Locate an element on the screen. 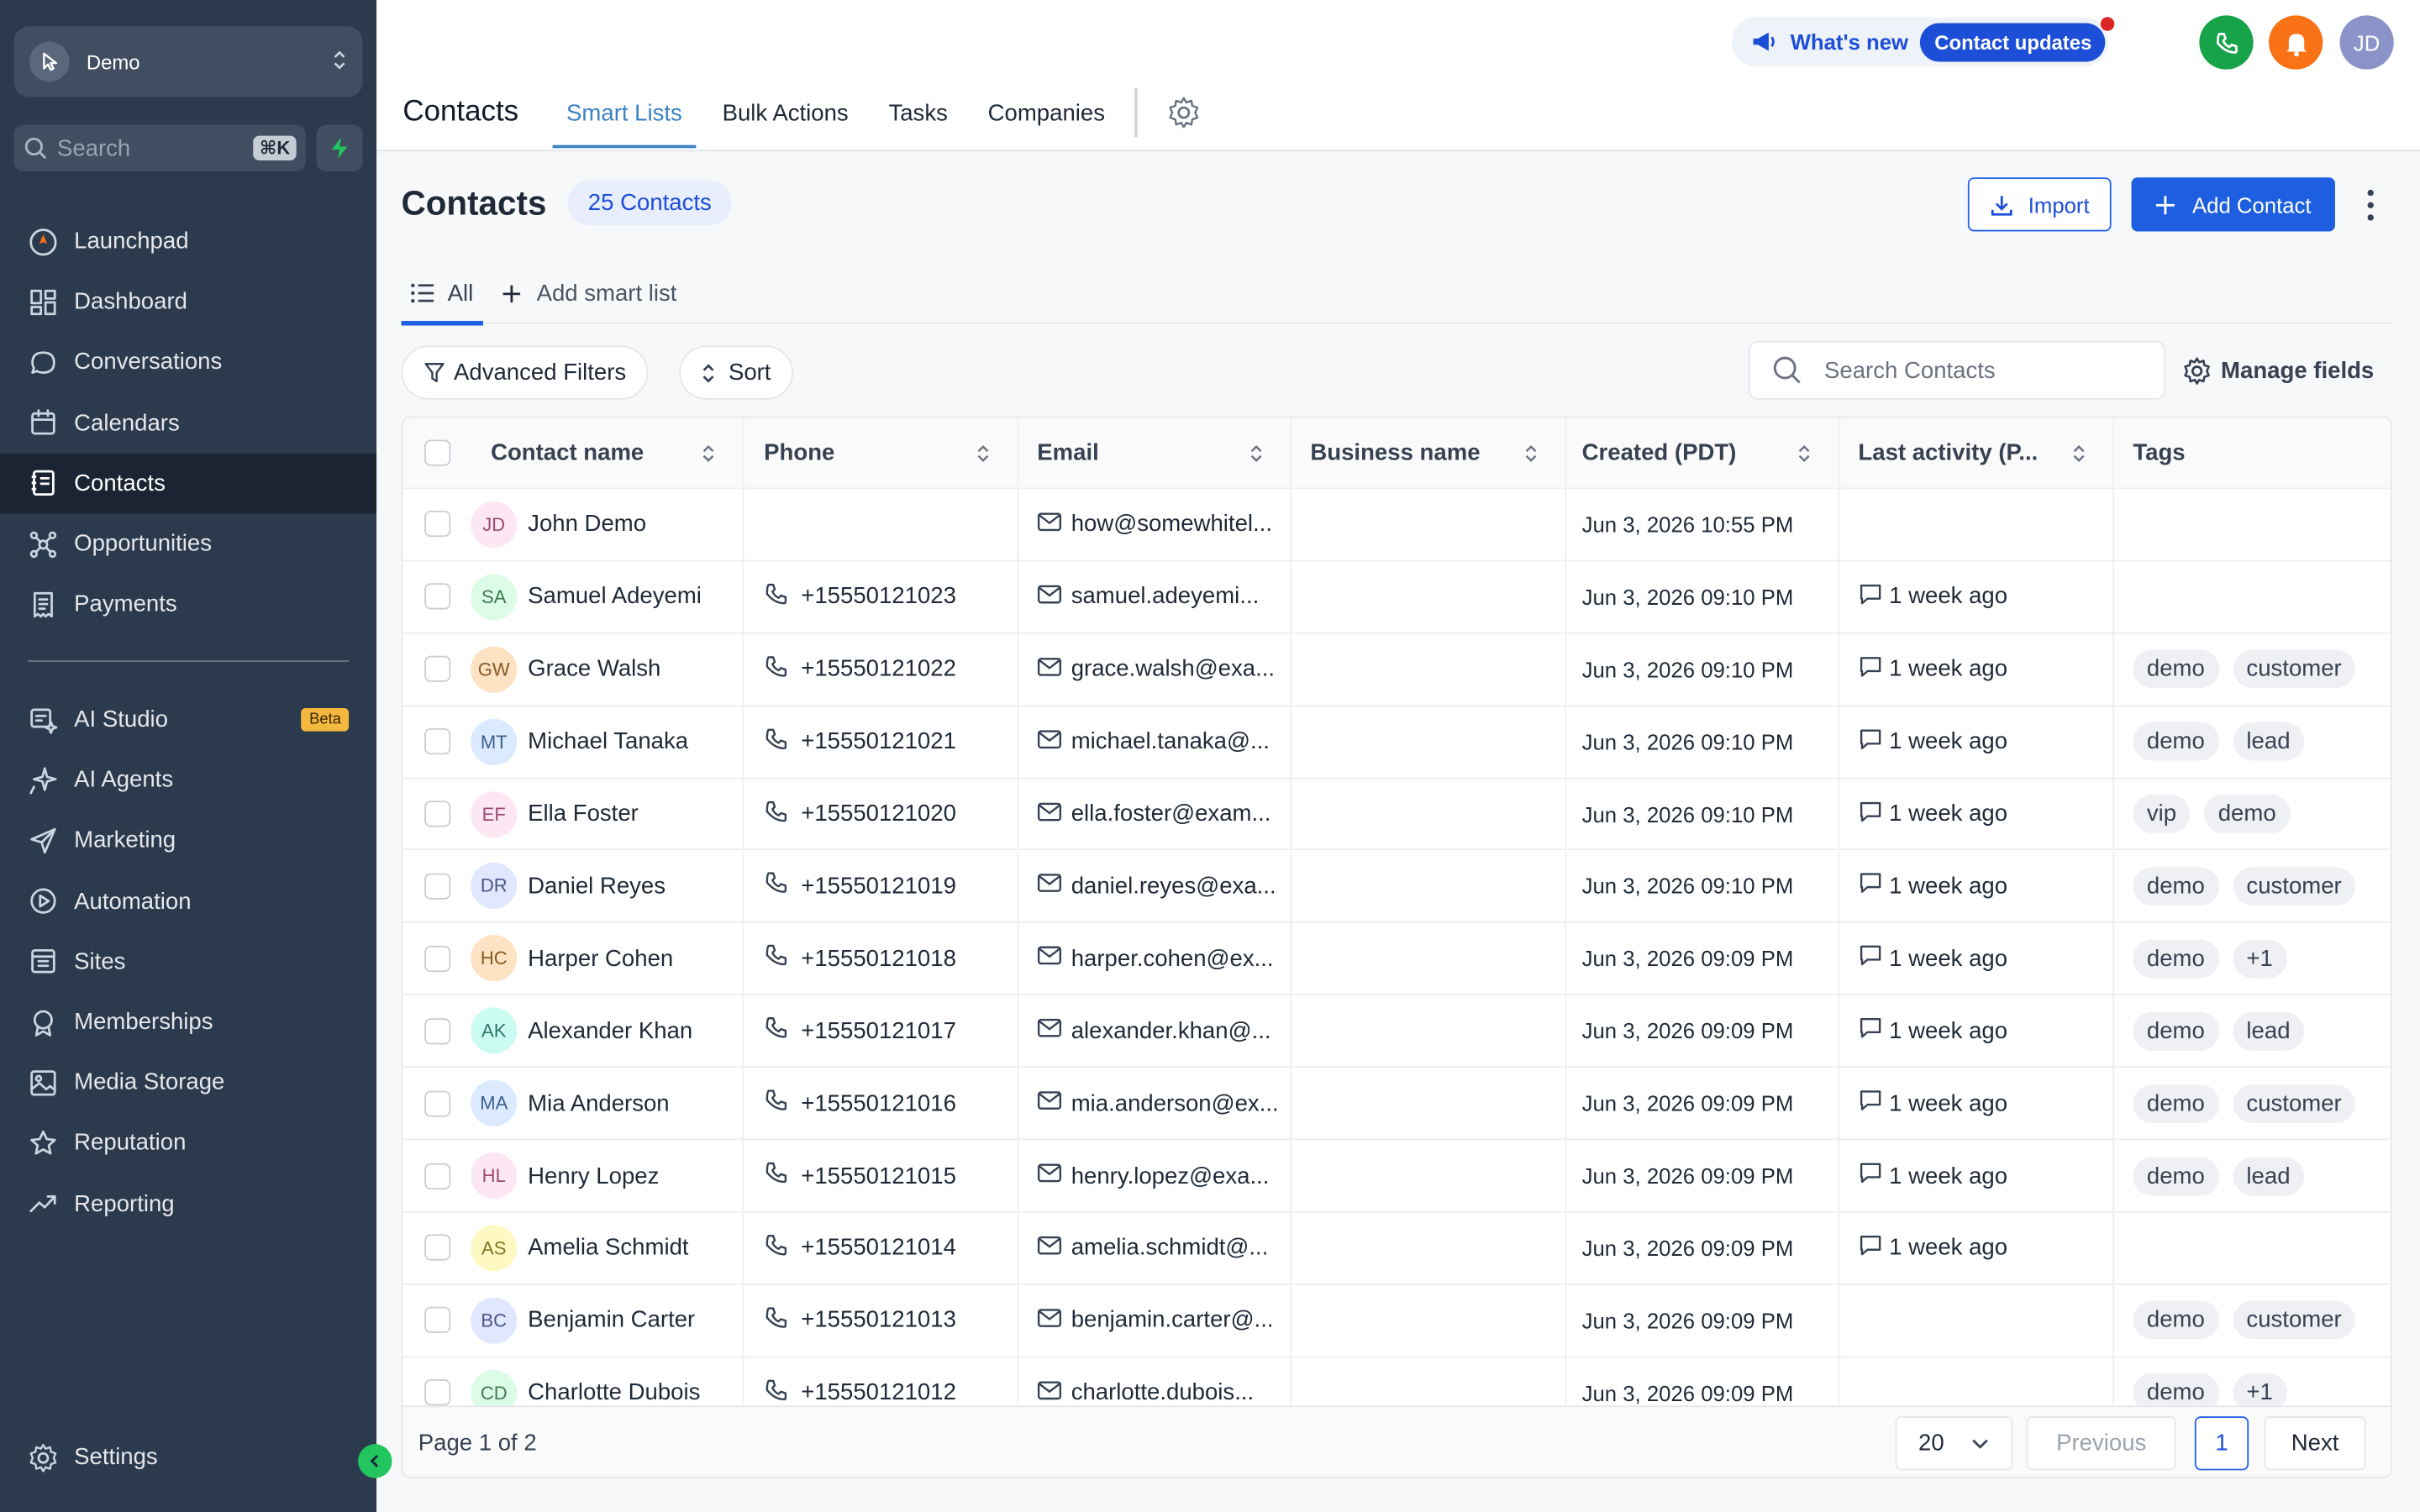  page-1-button: 1 is located at coordinates (2221, 1443).